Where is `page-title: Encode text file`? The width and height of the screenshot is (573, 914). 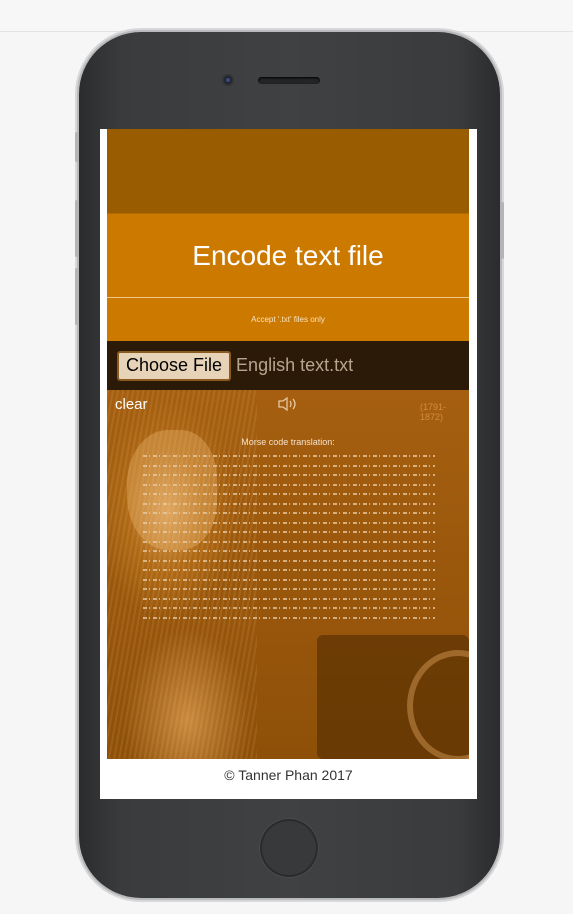 page-title: Encode text file is located at coordinates (288, 255).